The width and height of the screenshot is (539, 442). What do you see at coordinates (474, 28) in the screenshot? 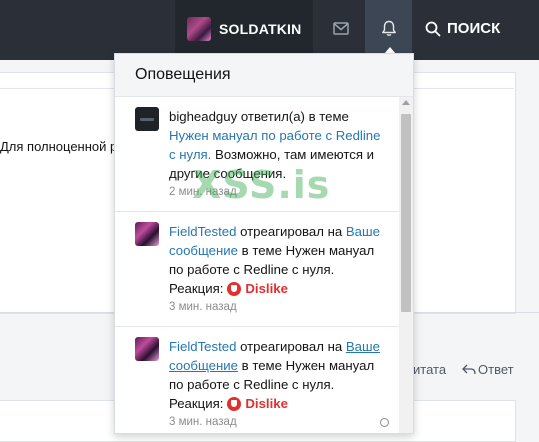
I see `search-label: ПОИСК` at bounding box center [474, 28].